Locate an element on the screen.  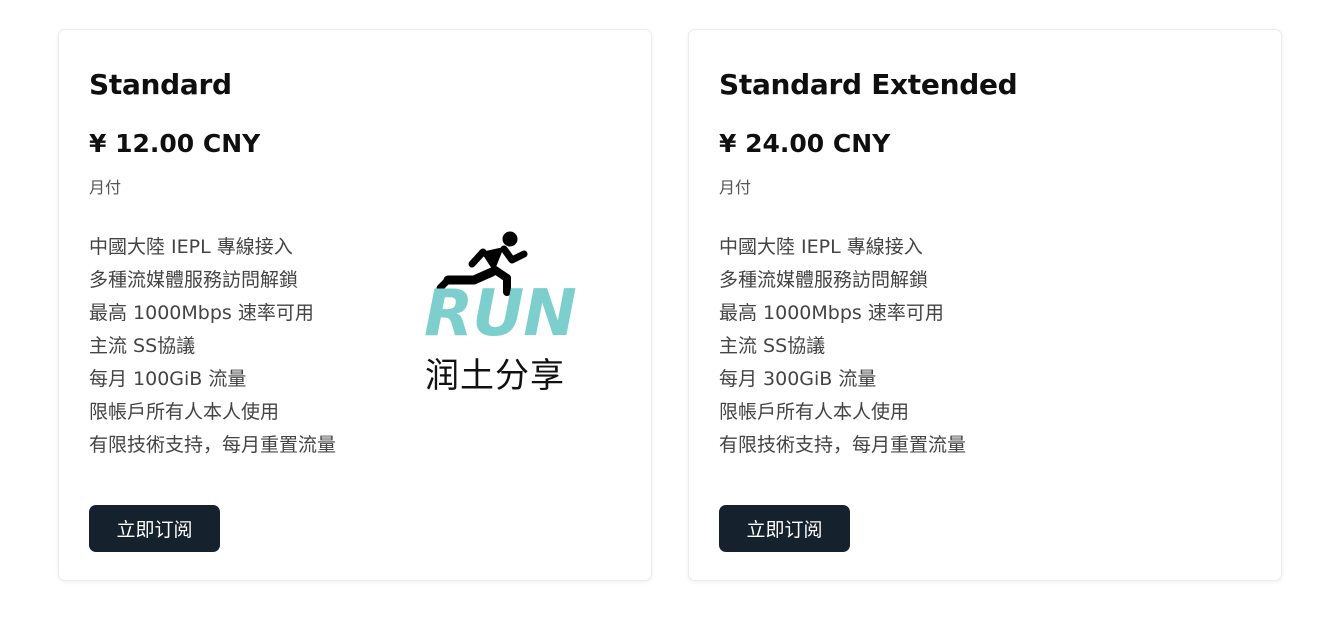
watermark-logo: RUN 润土分享 is located at coordinates (507, 317).